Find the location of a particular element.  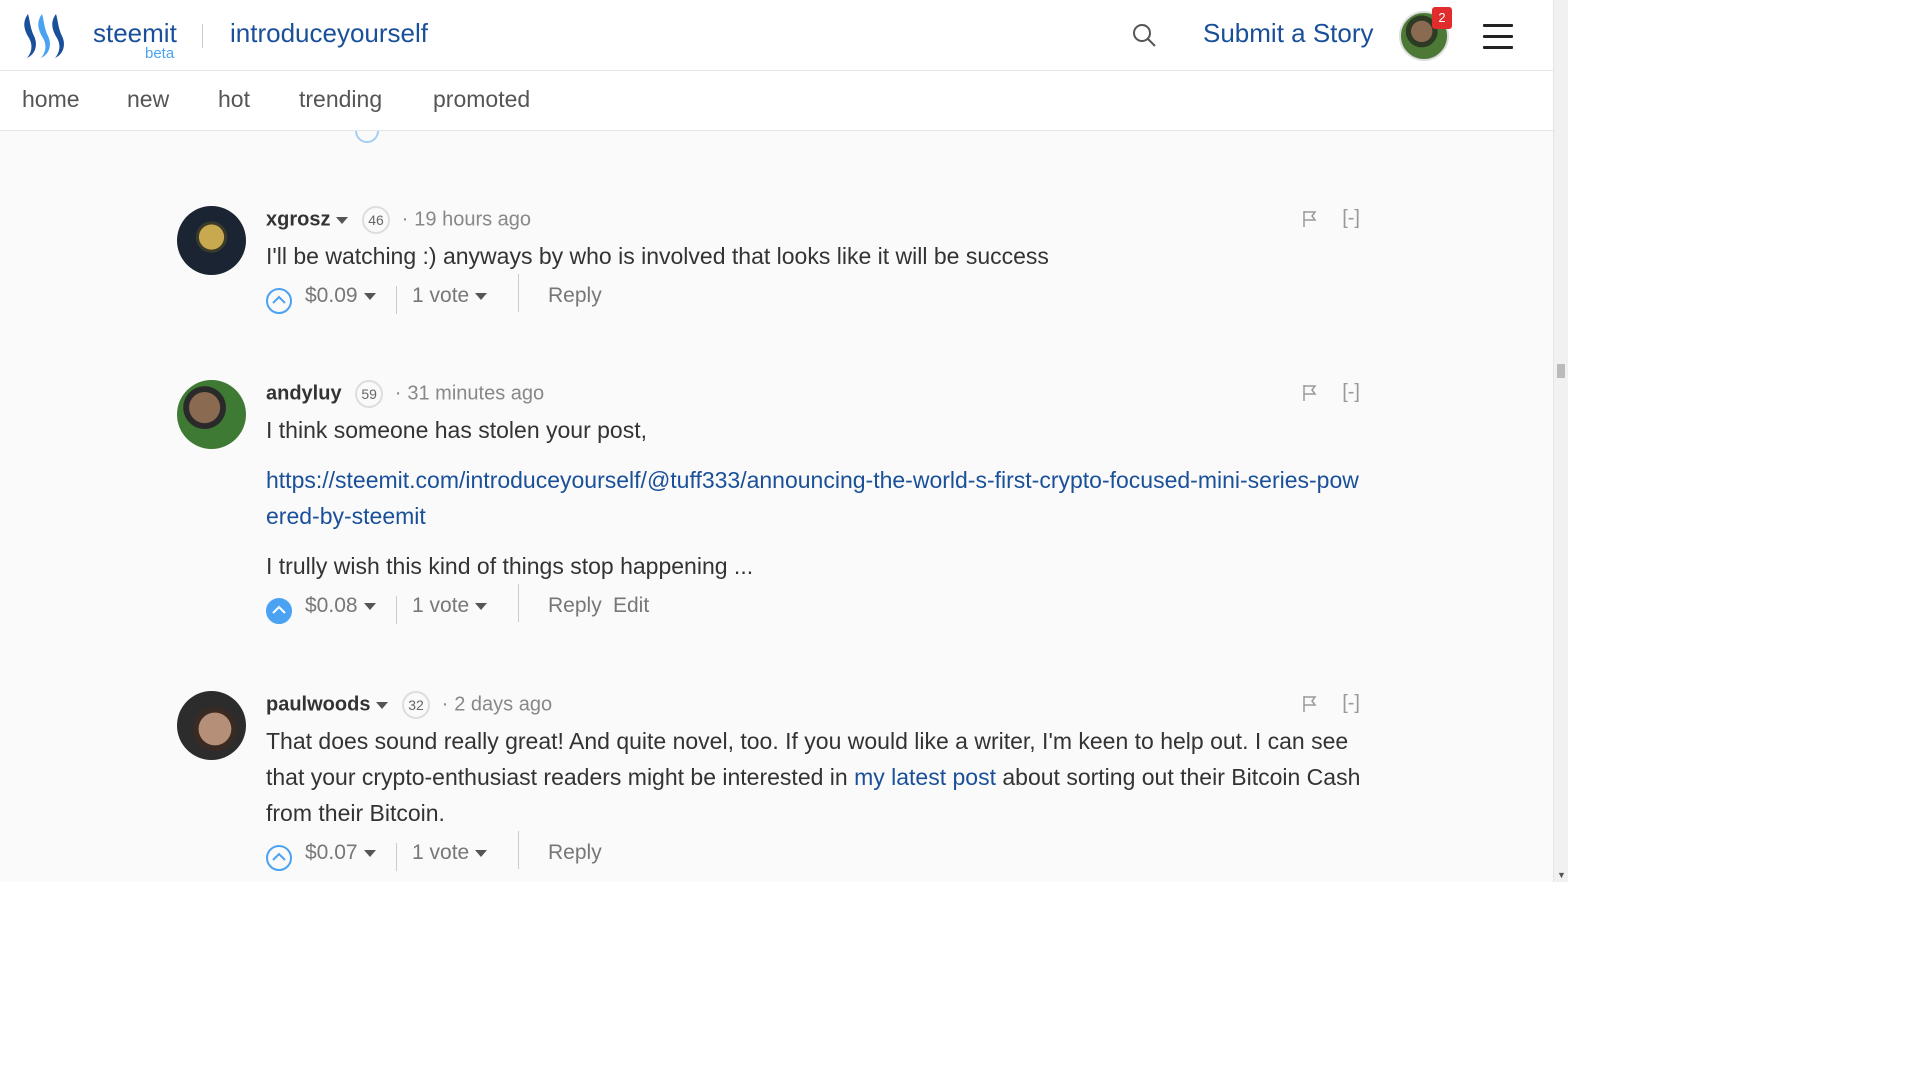

steemit-logo-icon is located at coordinates (46, 36).